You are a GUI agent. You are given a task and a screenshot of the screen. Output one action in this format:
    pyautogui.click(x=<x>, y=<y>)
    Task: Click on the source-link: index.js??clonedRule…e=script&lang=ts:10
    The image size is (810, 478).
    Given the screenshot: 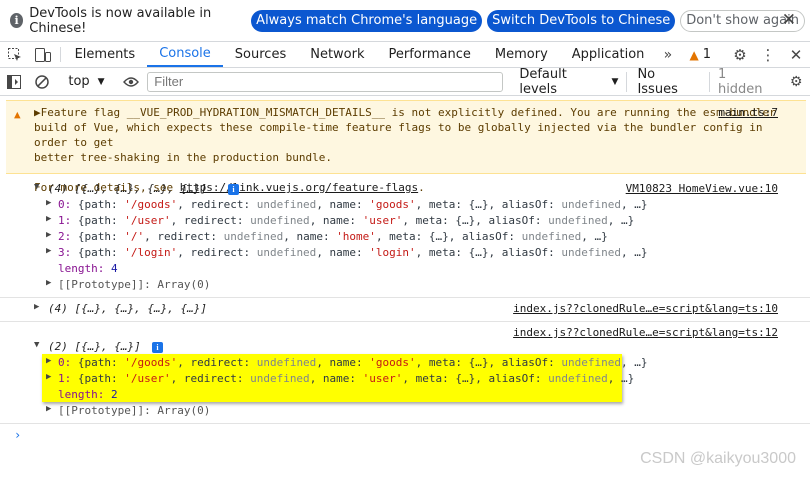 What is the action you would take?
    pyautogui.click(x=645, y=308)
    